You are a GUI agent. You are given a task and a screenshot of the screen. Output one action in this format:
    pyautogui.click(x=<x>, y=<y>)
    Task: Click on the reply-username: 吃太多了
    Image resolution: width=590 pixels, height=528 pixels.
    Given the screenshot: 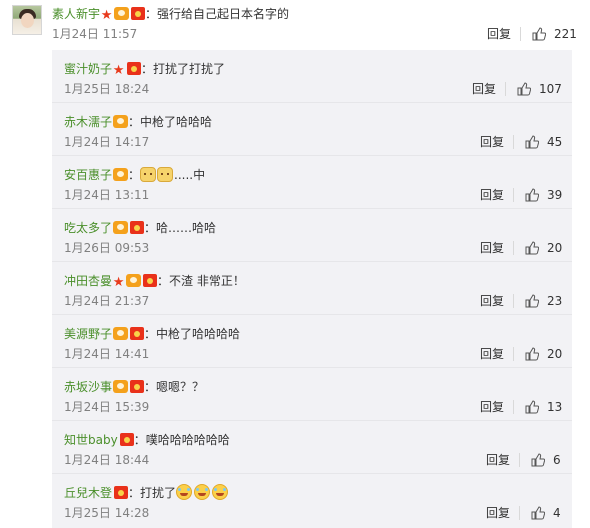 What is the action you would take?
    pyautogui.click(x=88, y=228)
    